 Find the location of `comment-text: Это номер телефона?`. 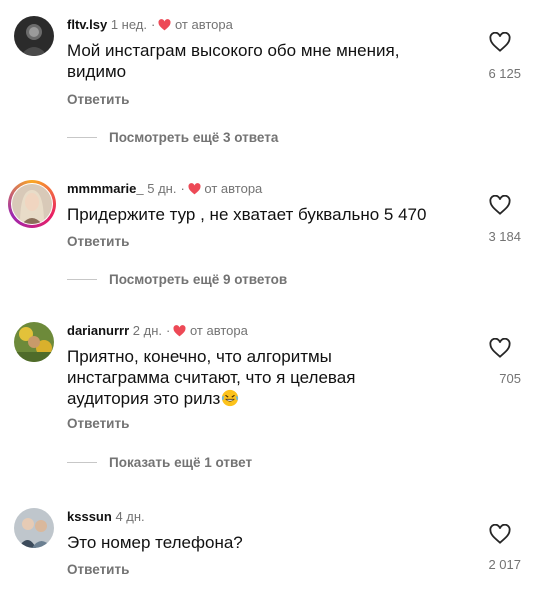

comment-text: Это номер телефона? is located at coordinates (155, 542).